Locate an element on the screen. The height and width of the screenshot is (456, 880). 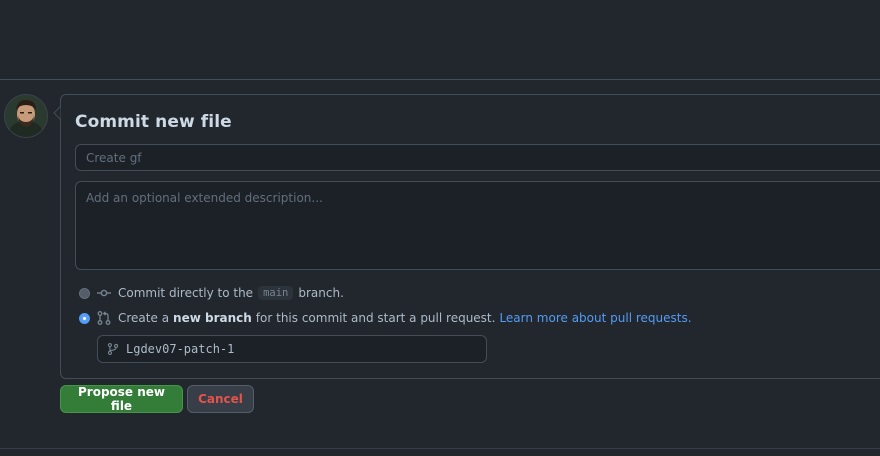
caret-pointer is located at coordinates (60, 113).